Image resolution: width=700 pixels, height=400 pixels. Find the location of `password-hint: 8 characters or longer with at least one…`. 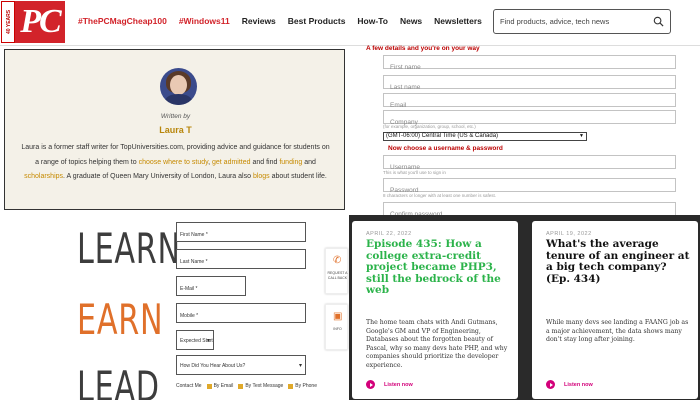

password-hint: 8 characters or longer with at least one… is located at coordinates (440, 195).